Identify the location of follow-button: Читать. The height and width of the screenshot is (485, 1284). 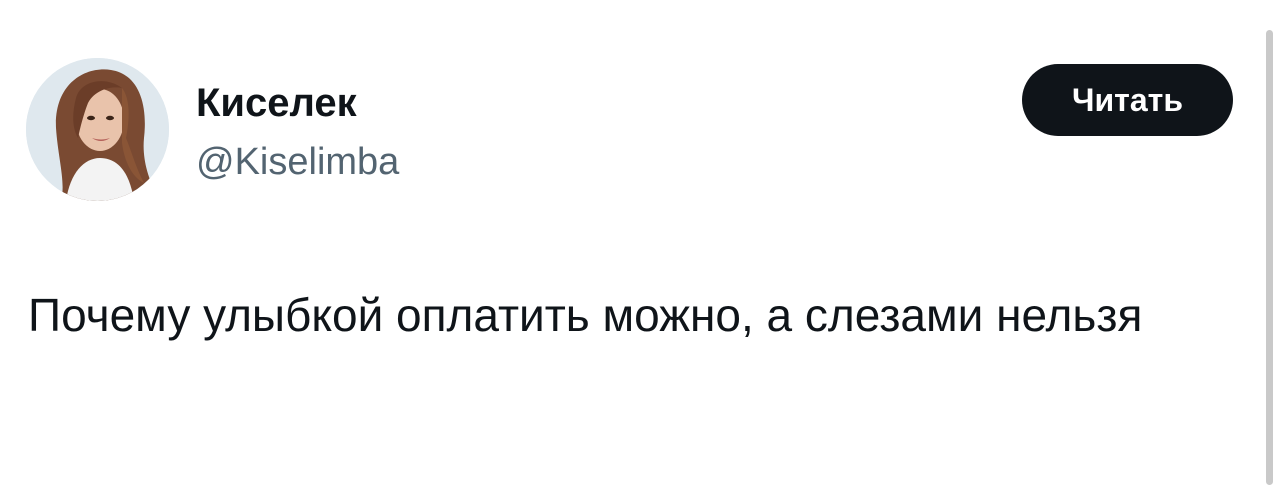
(1127, 100).